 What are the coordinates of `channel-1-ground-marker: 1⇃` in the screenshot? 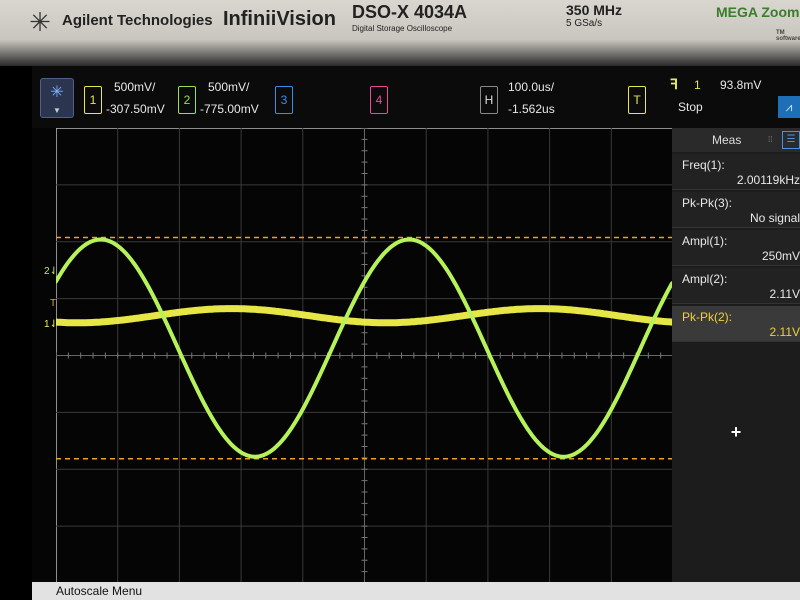 It's located at (51, 324).